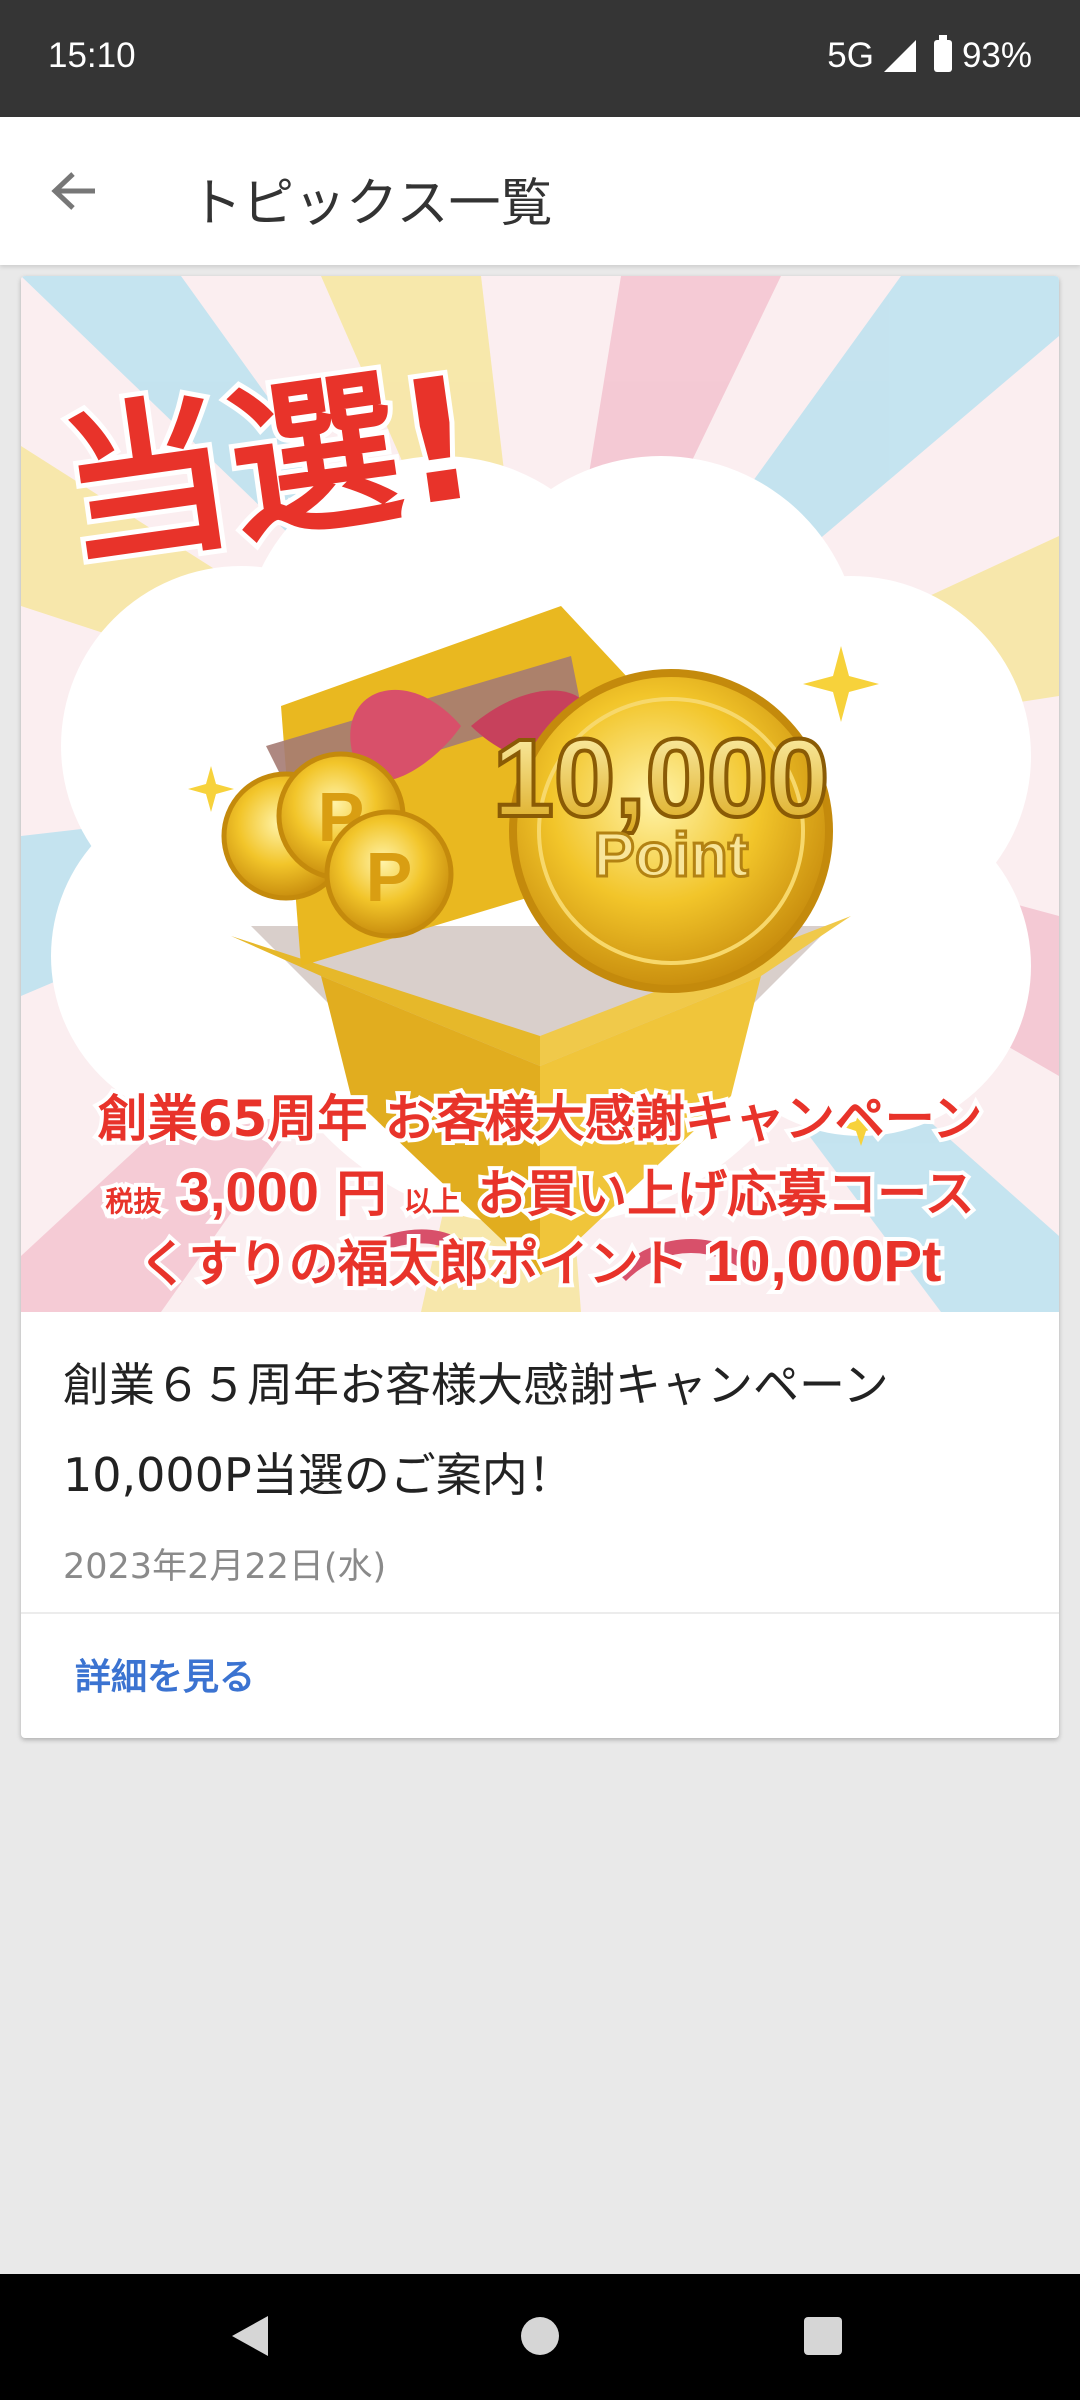 Image resolution: width=1080 pixels, height=2400 pixels. Describe the element at coordinates (540, 1119) in the screenshot. I see `banner-line-1: 創業65周年 お客様大感謝キャンペーン` at that location.